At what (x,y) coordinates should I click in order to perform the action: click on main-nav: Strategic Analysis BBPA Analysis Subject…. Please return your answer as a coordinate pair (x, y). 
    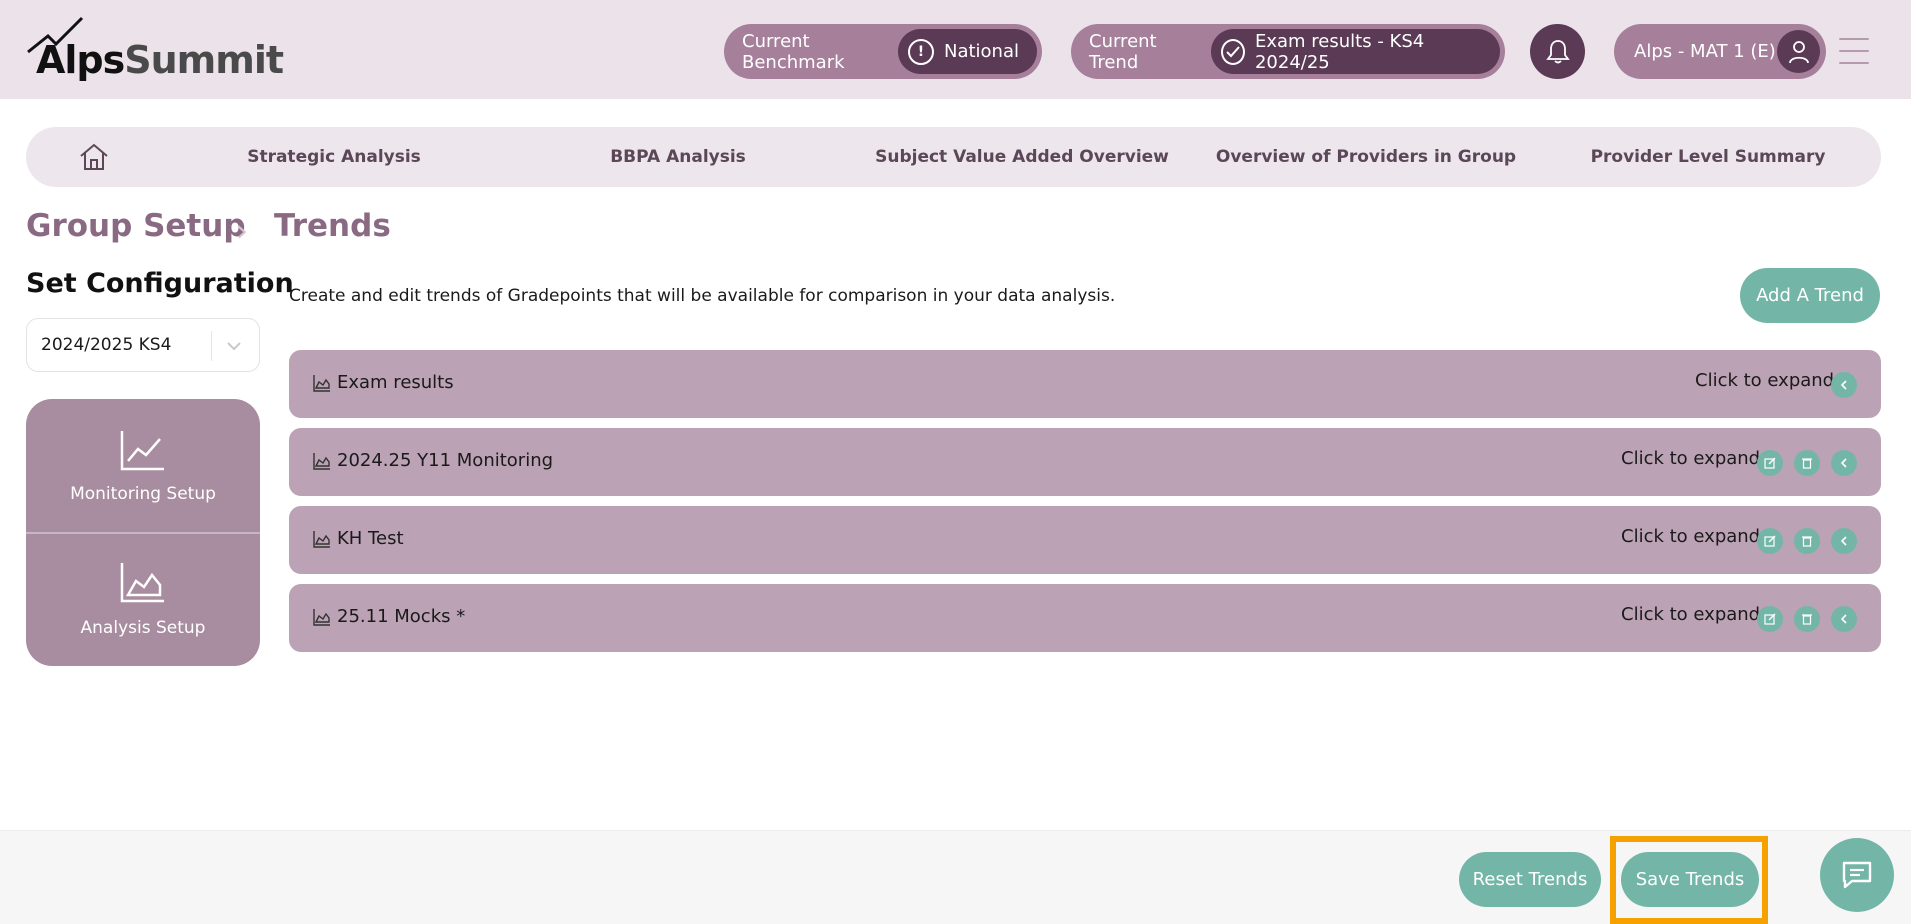
    Looking at the image, I should click on (953, 157).